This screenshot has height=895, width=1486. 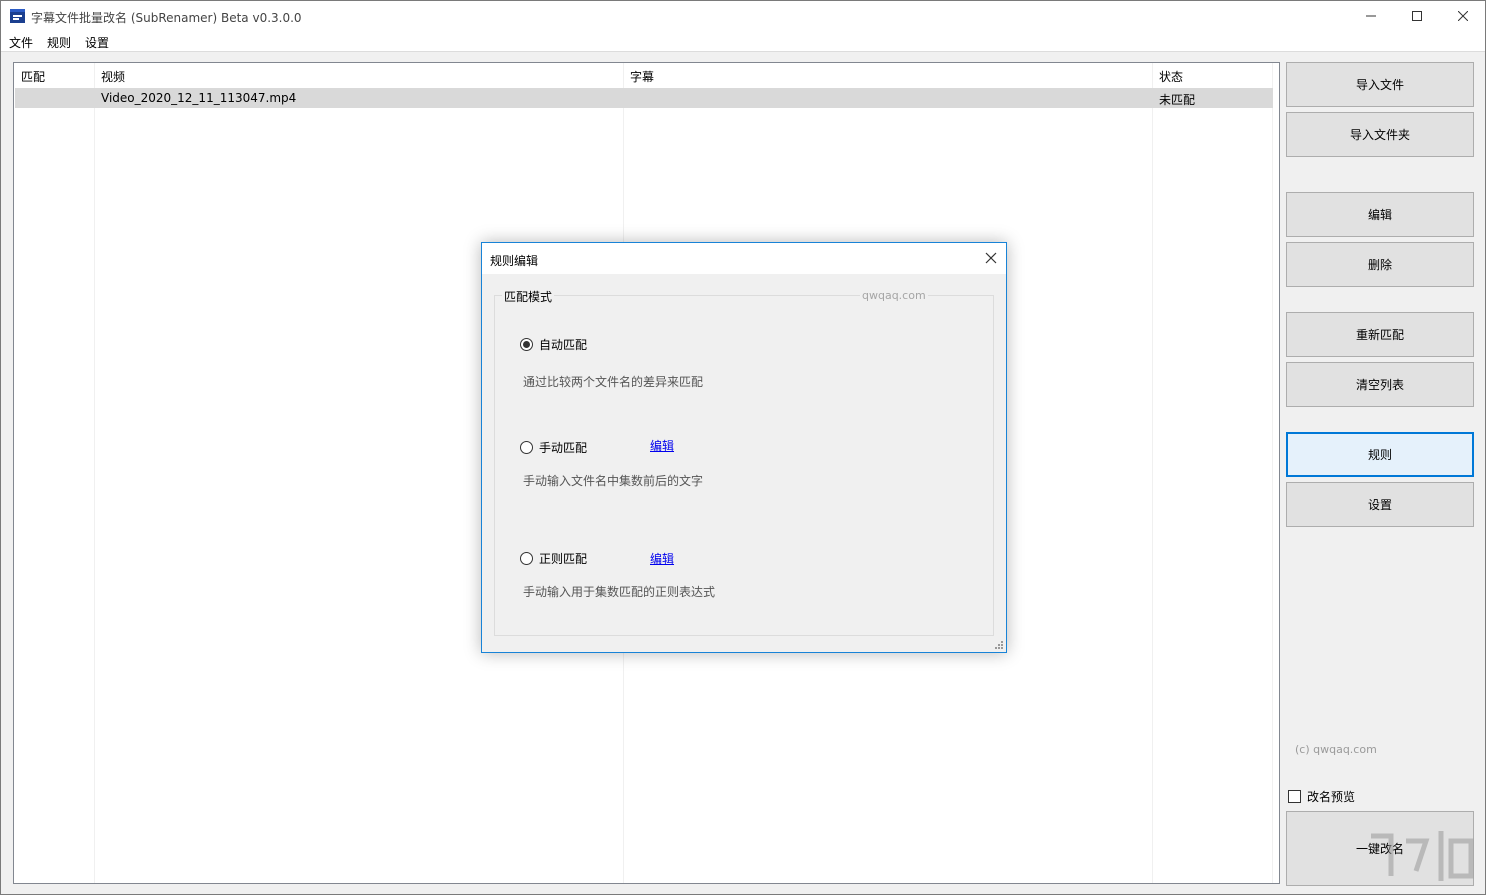 I want to click on manual-match-radio: 手动匹配, so click(x=553, y=447).